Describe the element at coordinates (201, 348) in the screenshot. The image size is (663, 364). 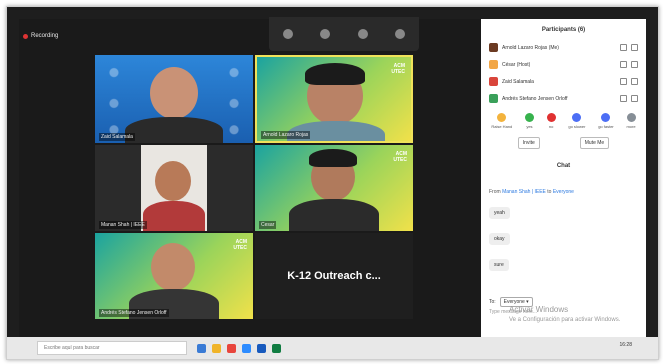
I see `app-icon` at that location.